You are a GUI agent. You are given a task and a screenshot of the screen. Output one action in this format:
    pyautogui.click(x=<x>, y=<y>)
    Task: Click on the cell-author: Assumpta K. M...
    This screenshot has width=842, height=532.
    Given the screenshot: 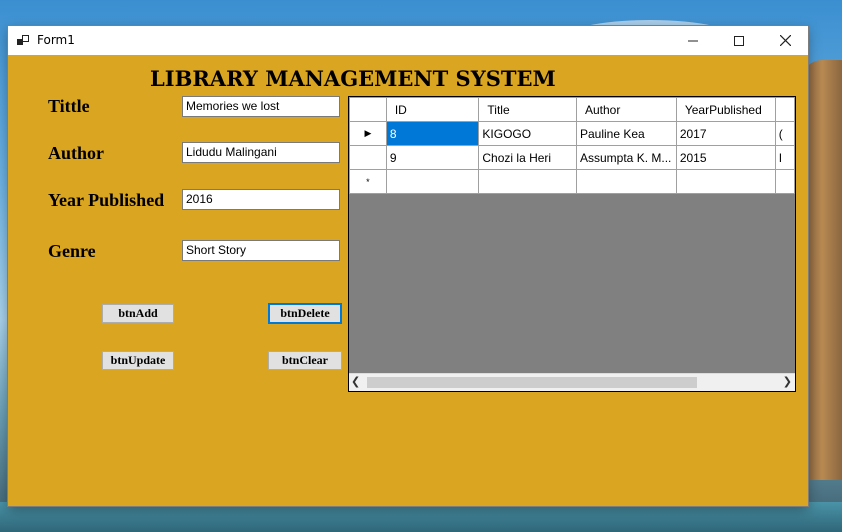 What is the action you would take?
    pyautogui.click(x=626, y=157)
    